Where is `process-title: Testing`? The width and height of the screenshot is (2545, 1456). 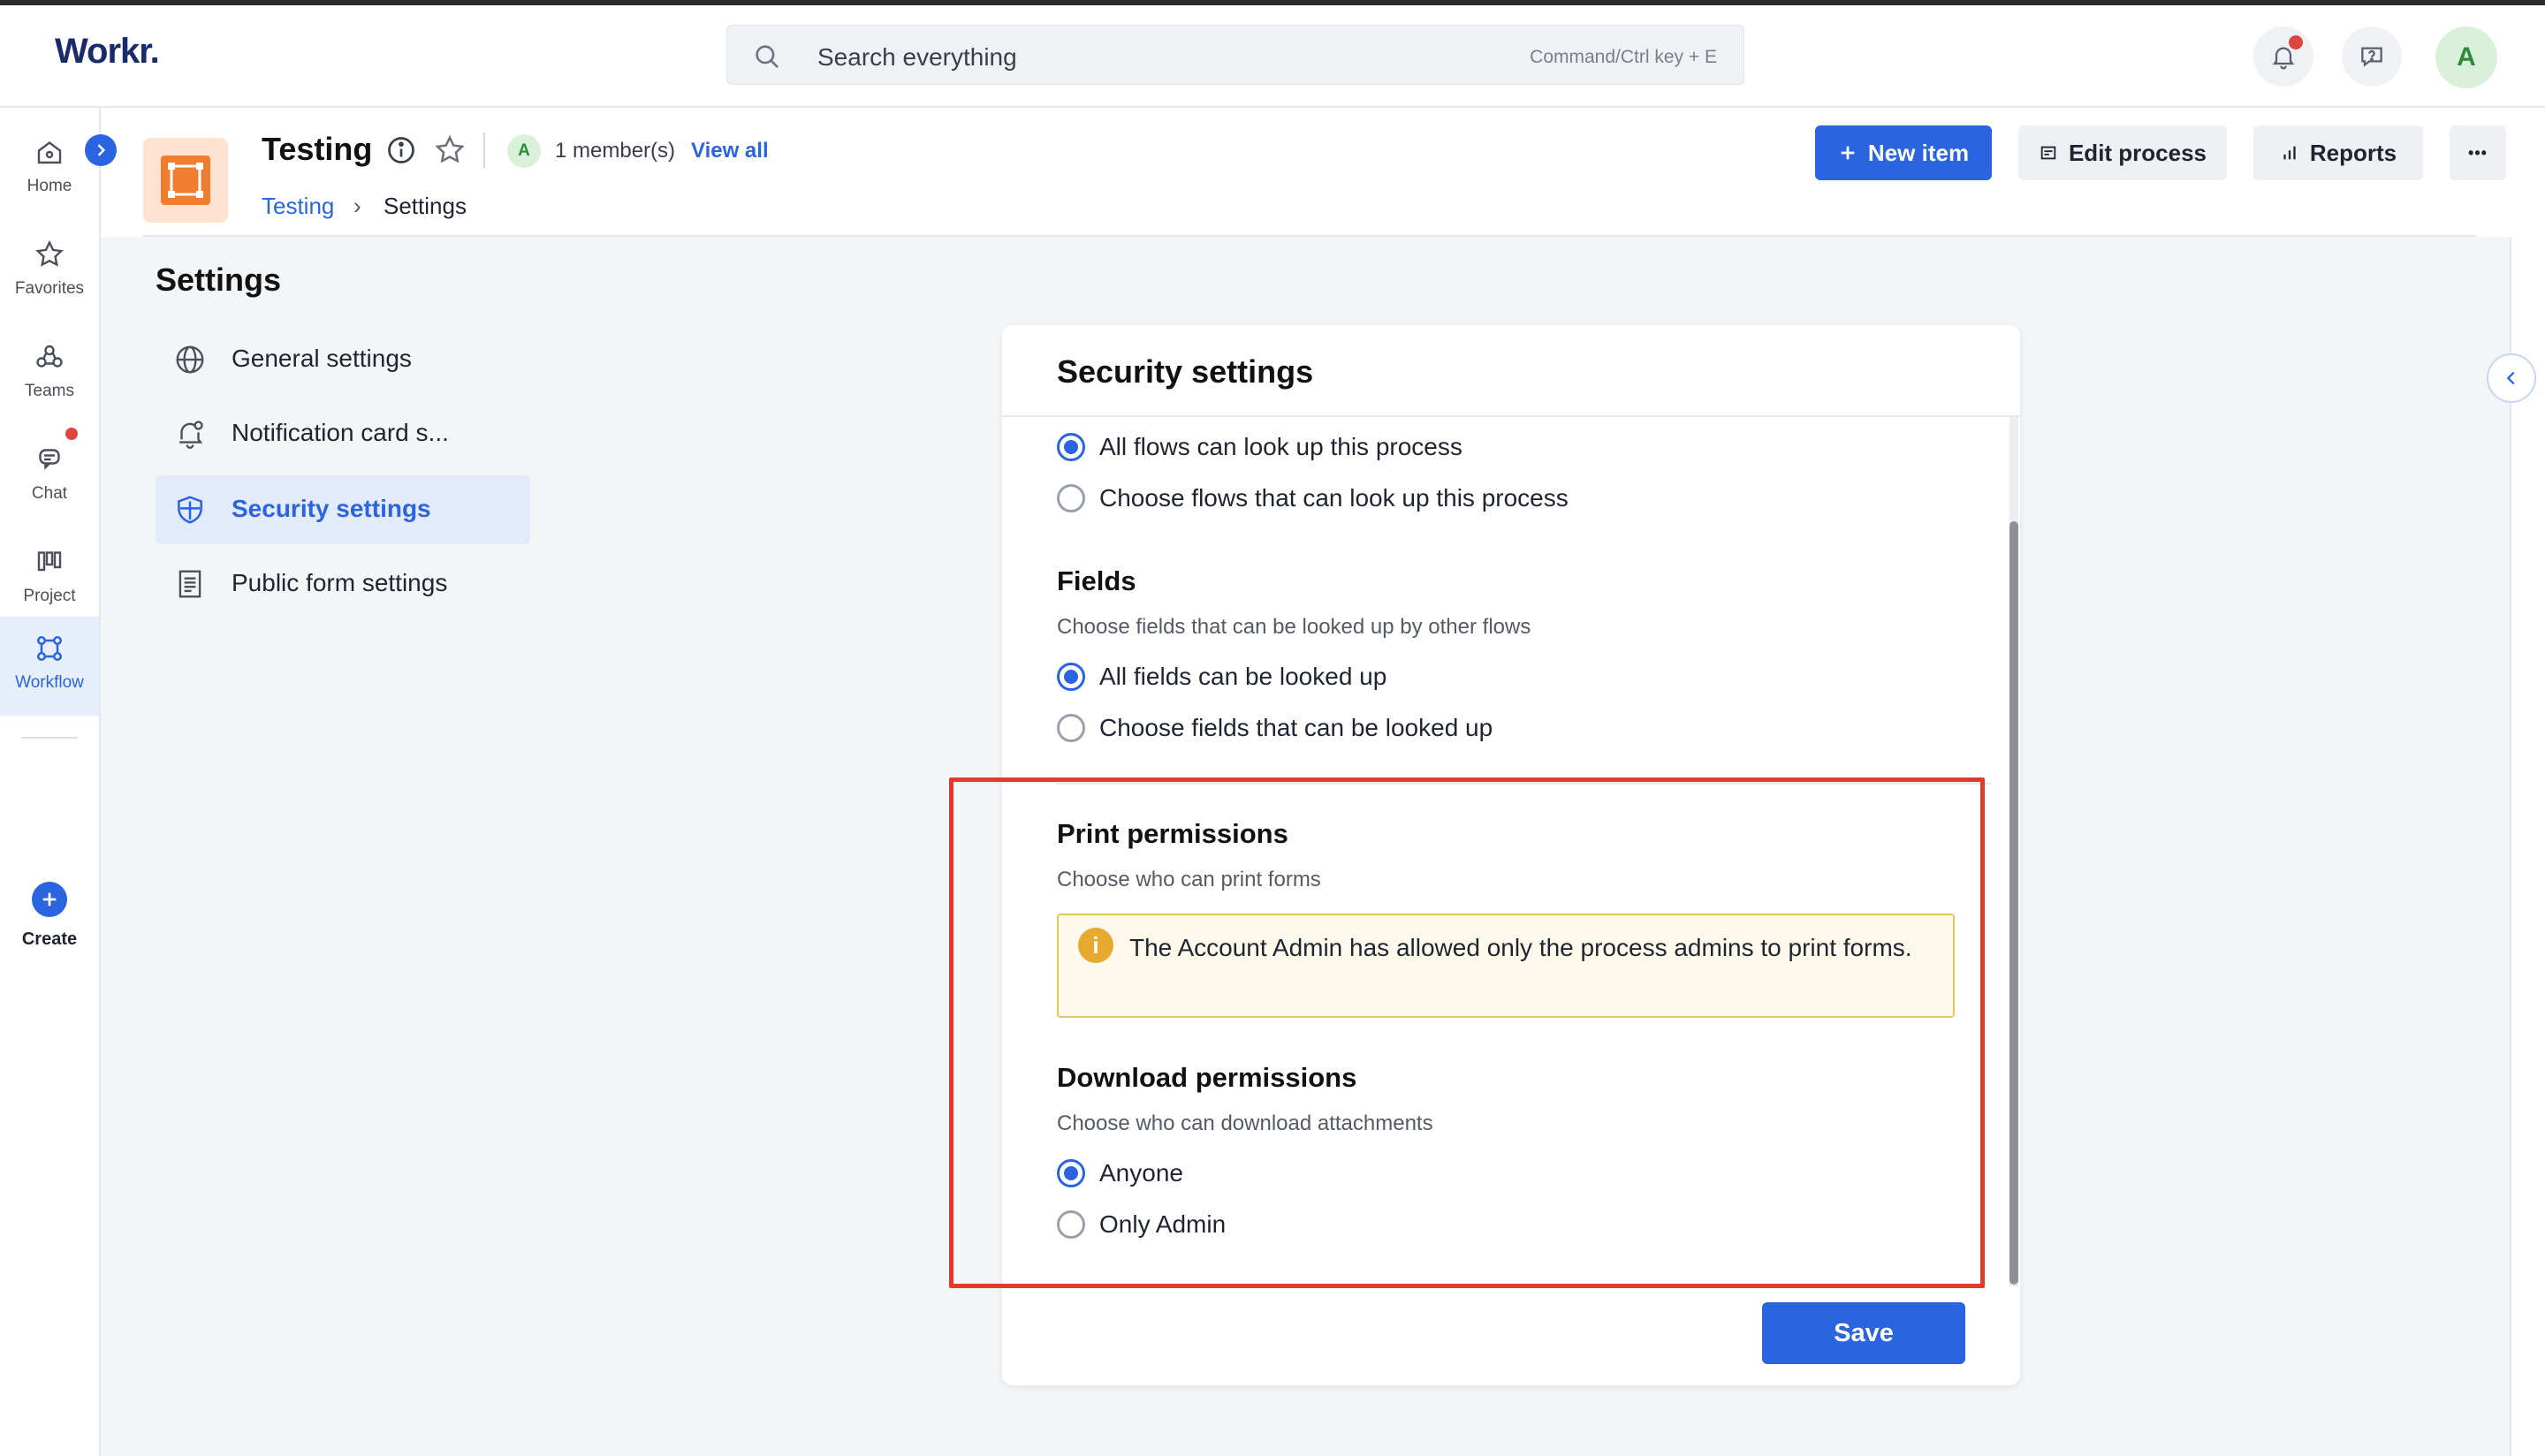 process-title: Testing is located at coordinates (317, 149).